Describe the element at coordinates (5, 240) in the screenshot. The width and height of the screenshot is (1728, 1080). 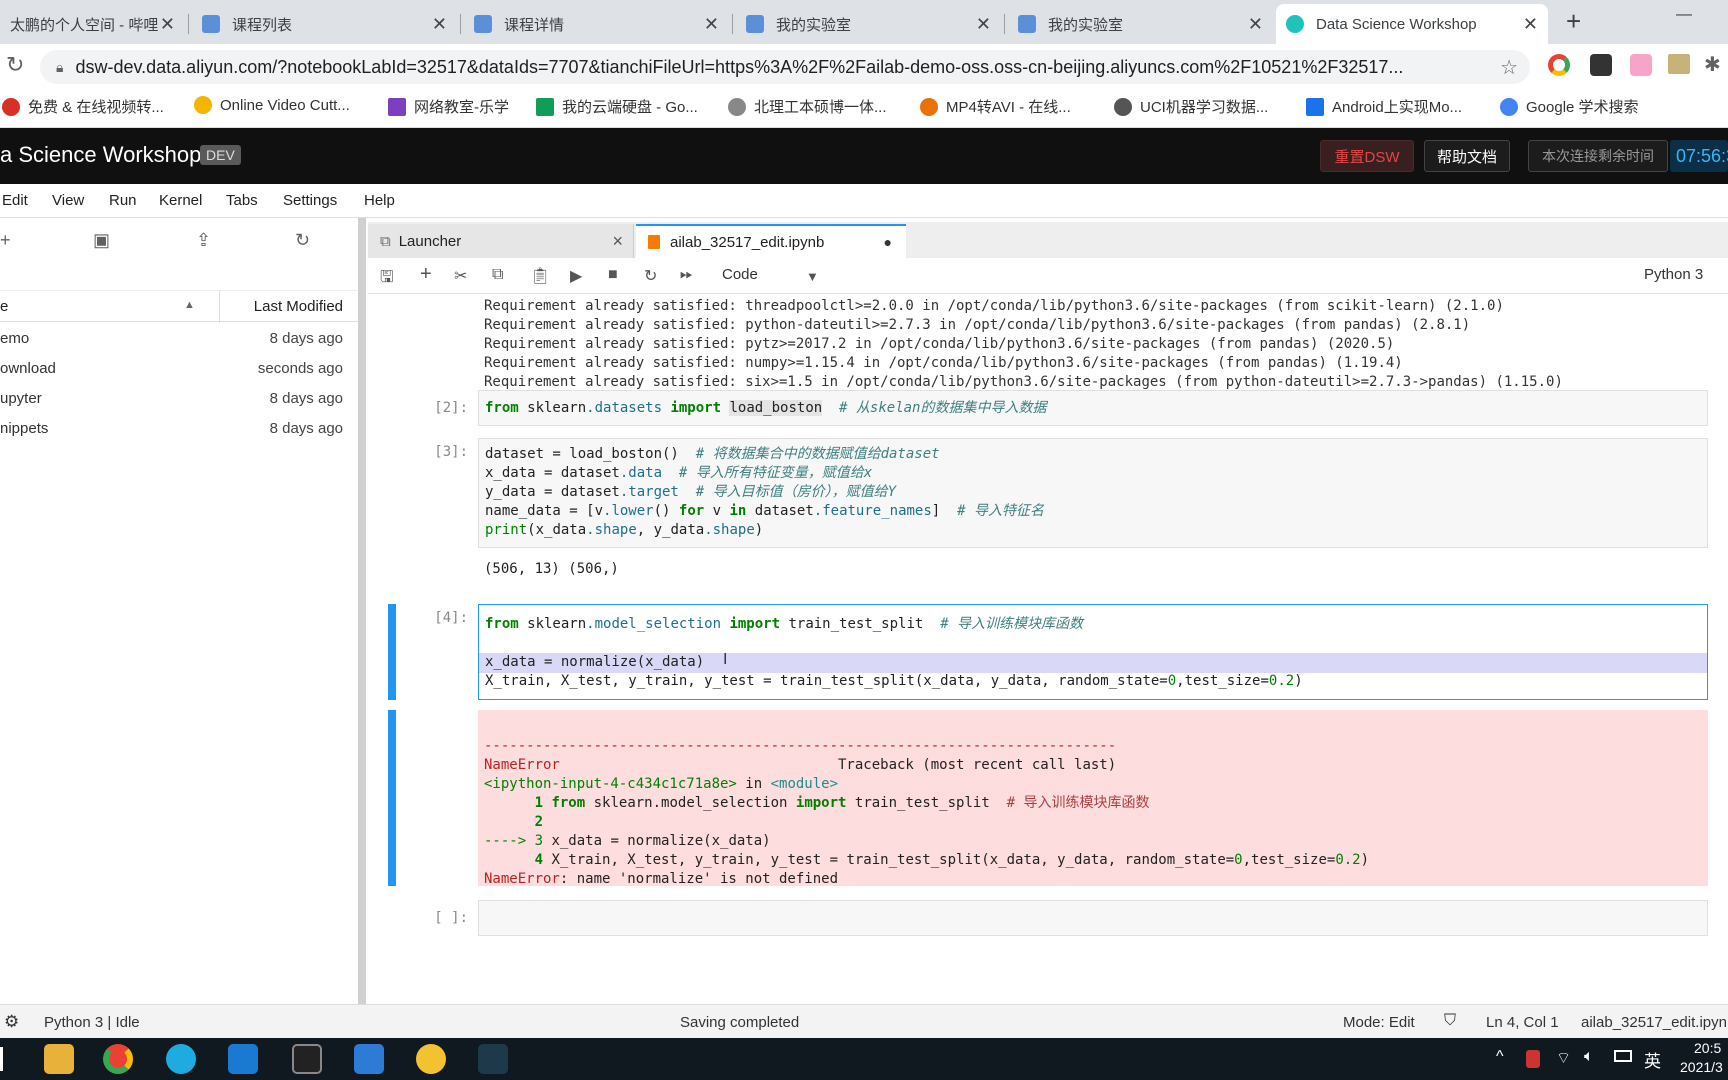
I see `new-launcher-icon: +` at that location.